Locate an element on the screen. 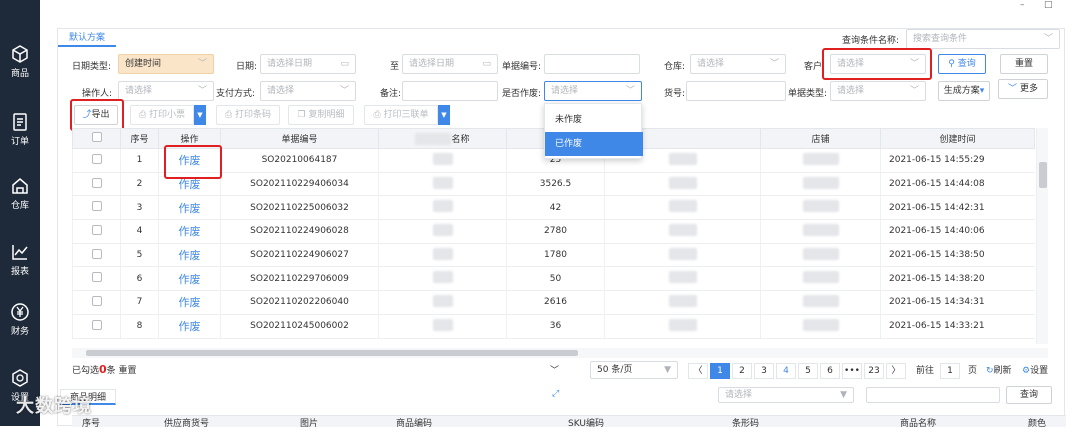 This screenshot has height=429, width=1080. horizontal-scrollbar is located at coordinates (560, 353).